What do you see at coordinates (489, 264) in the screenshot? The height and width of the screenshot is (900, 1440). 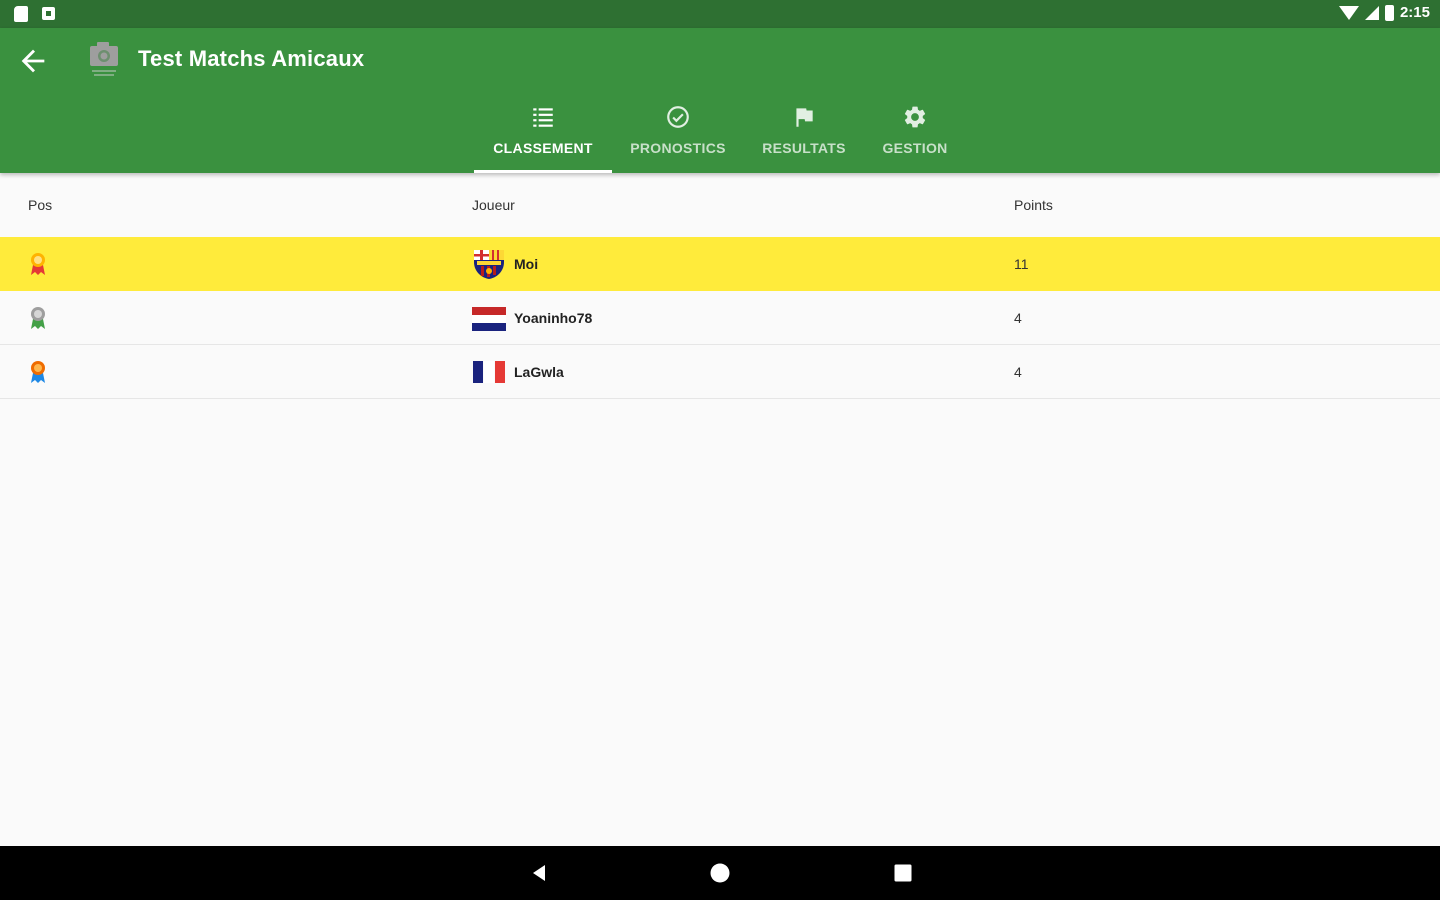 I see `fc-barcelona-crest-icon` at bounding box center [489, 264].